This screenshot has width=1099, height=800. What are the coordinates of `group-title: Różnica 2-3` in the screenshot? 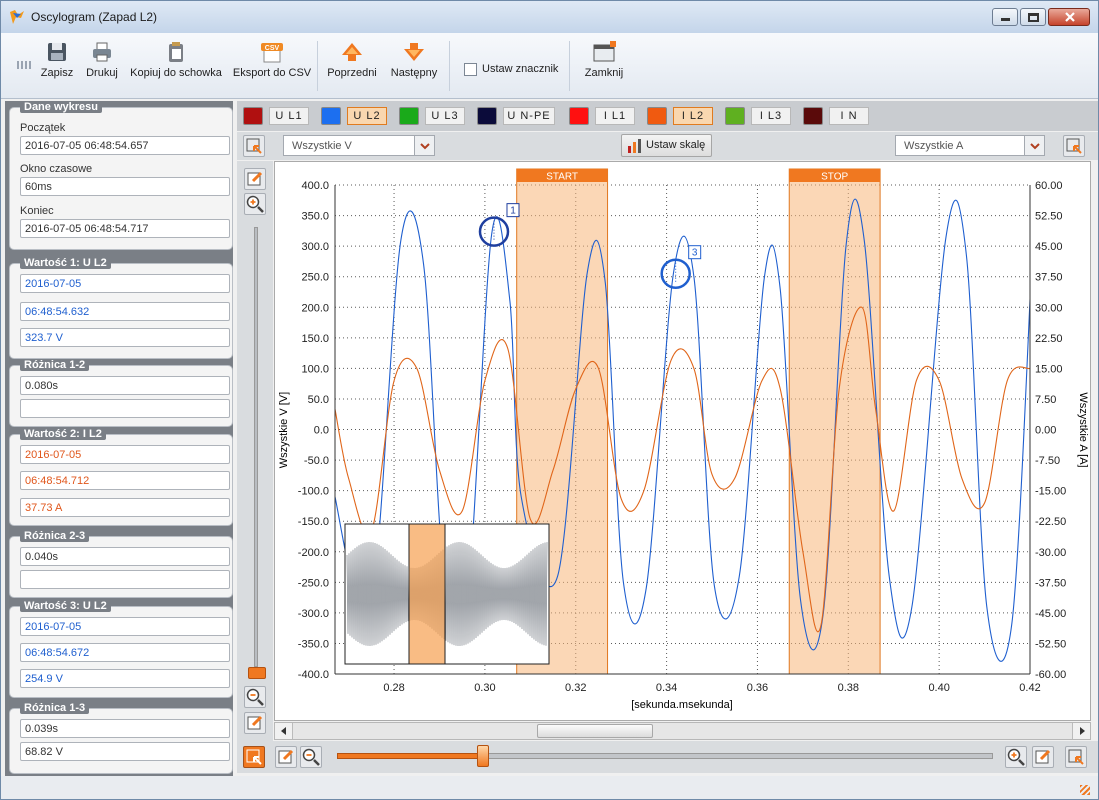 It's located at (55, 536).